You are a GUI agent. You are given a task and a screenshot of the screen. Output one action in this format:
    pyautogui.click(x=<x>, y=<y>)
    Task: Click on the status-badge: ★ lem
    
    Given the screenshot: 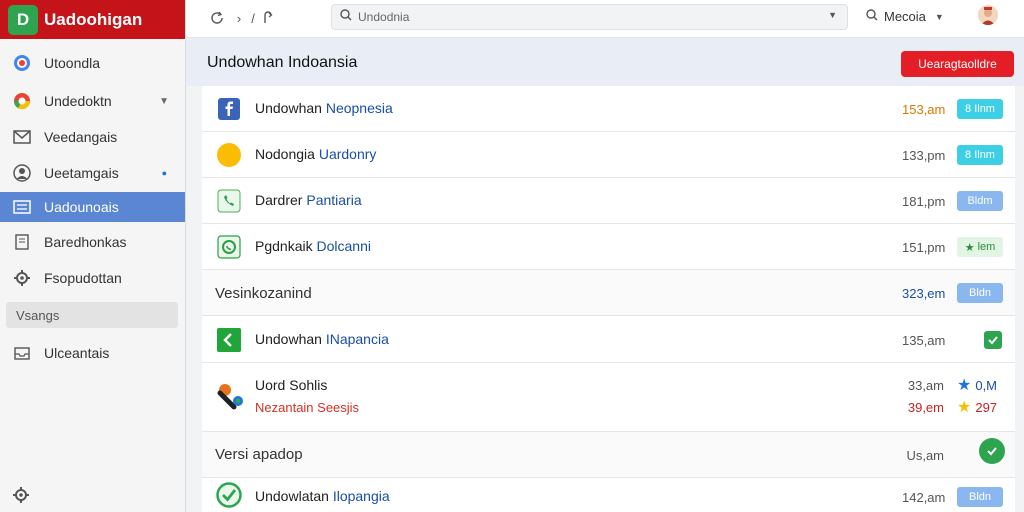 What is the action you would take?
    pyautogui.click(x=980, y=247)
    